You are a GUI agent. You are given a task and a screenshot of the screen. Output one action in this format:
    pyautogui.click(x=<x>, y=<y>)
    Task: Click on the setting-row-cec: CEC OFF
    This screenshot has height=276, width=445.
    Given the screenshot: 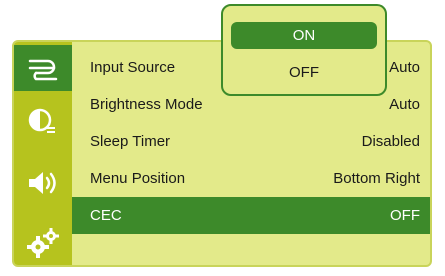 What is the action you would take?
    pyautogui.click(x=251, y=215)
    